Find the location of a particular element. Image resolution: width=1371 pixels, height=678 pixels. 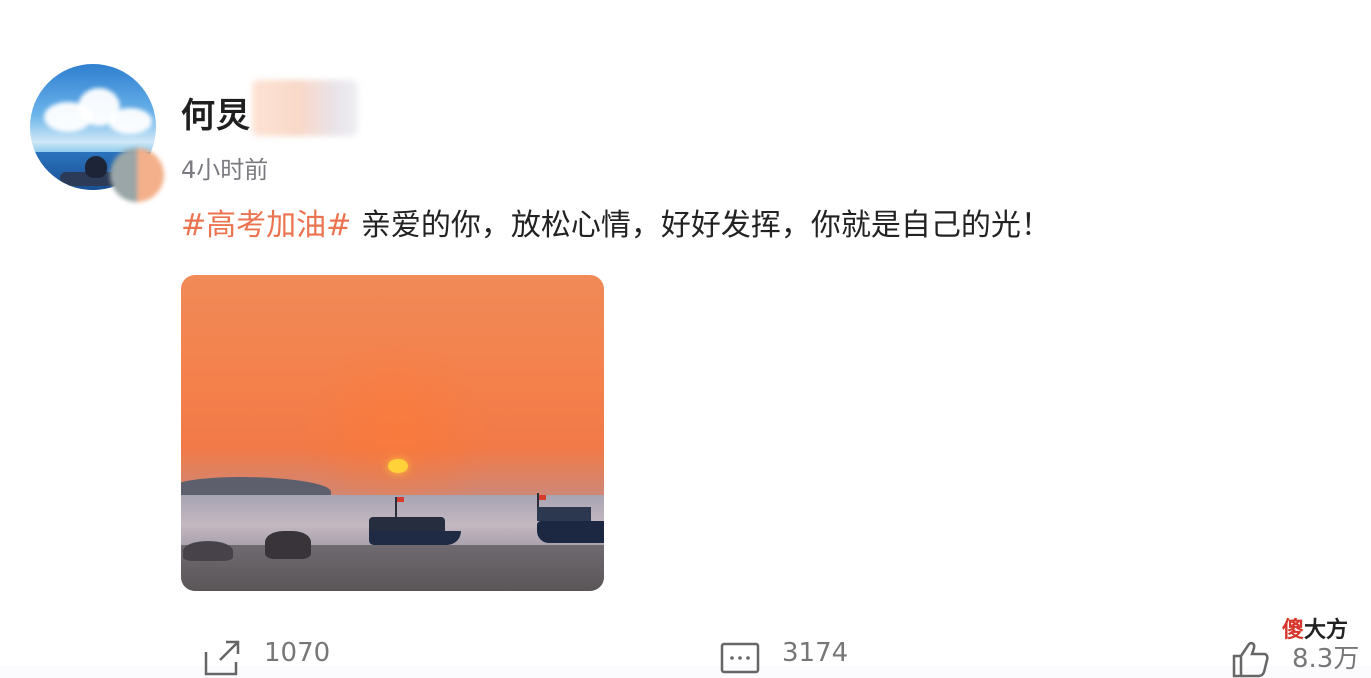

watermark: 傻大方 is located at coordinates (1315, 628).